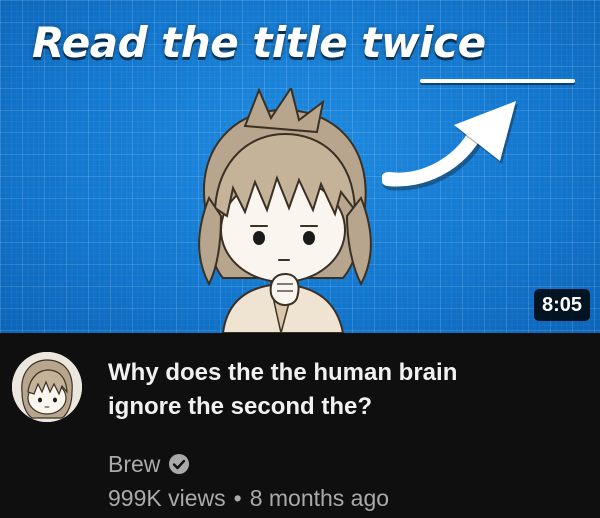 The width and height of the screenshot is (600, 518). I want to click on view-count: 999K views, so click(167, 498).